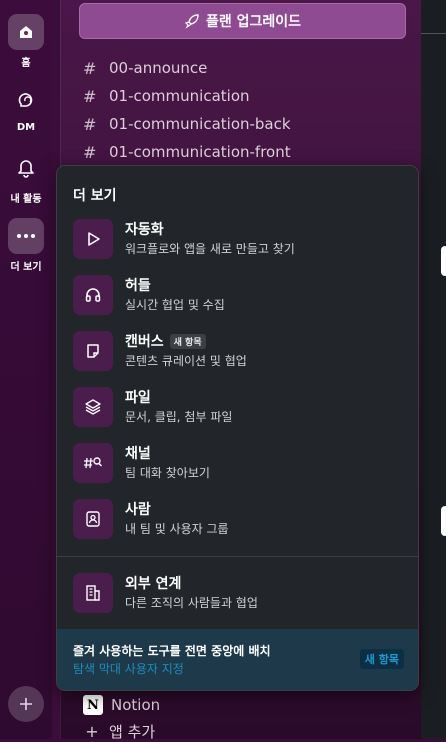  Describe the element at coordinates (144, 342) in the screenshot. I see `menu-item-title-text: 캔버스` at that location.